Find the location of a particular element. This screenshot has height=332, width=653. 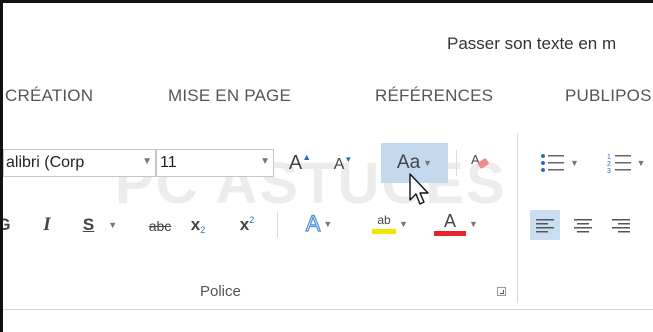

arrow-down-icon: ▼ is located at coordinates (348, 159).